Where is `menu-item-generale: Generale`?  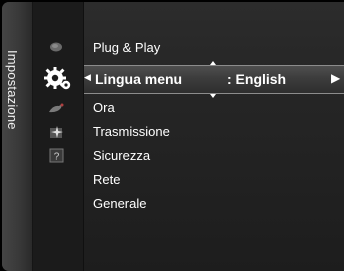
menu-item-generale: Generale is located at coordinates (119, 204).